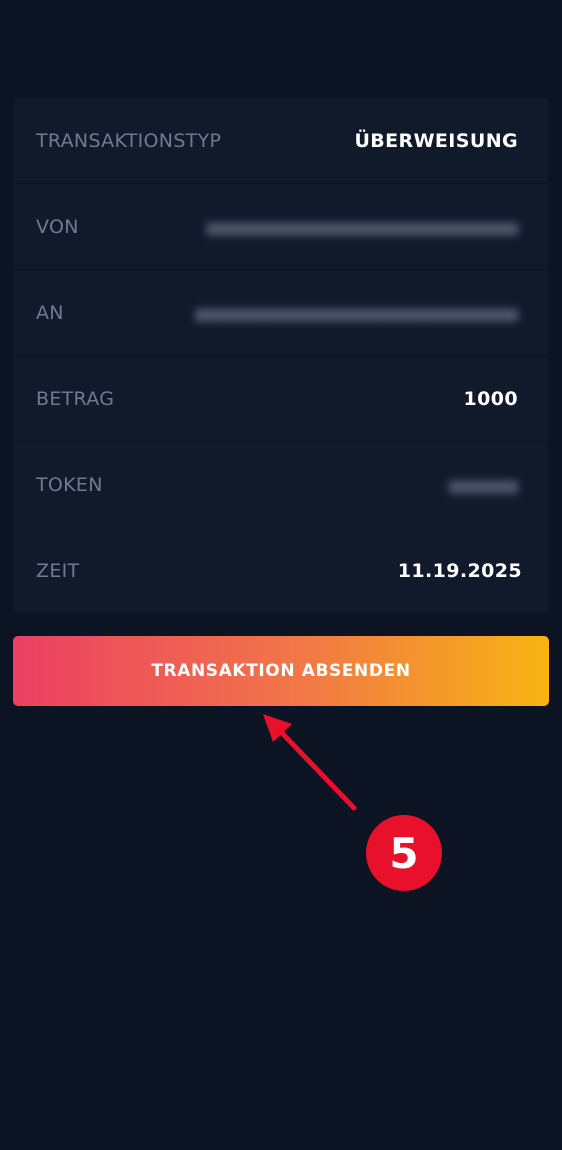  What do you see at coordinates (404, 853) in the screenshot?
I see `step-number-badge: 5` at bounding box center [404, 853].